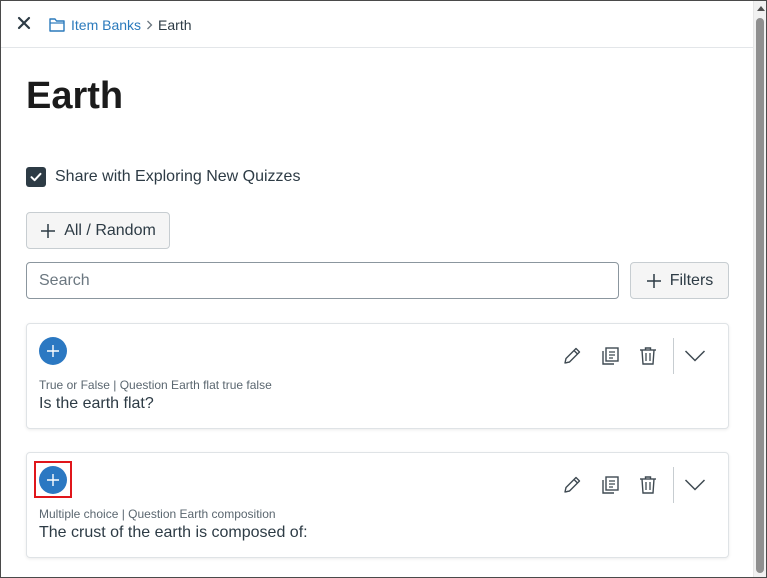  I want to click on filters-button: Filters, so click(679, 280).